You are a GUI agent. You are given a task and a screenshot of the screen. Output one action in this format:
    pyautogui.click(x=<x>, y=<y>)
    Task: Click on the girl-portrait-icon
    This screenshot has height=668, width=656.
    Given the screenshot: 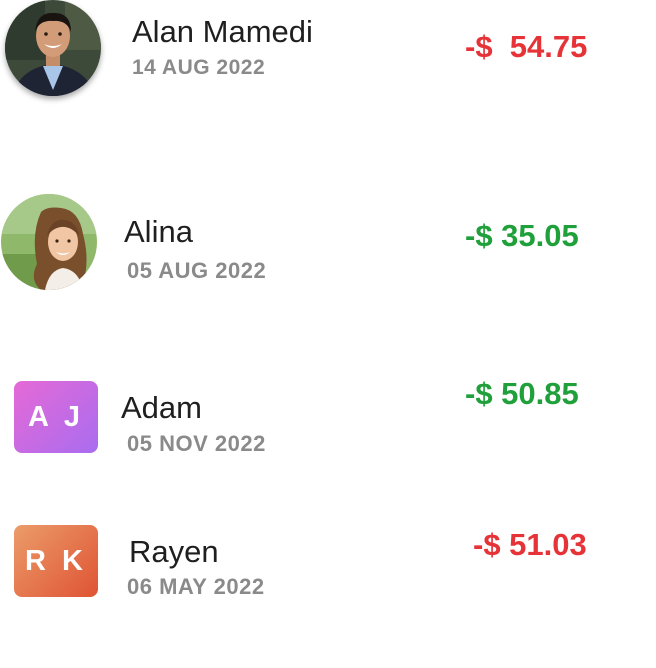 What is the action you would take?
    pyautogui.click(x=49, y=242)
    